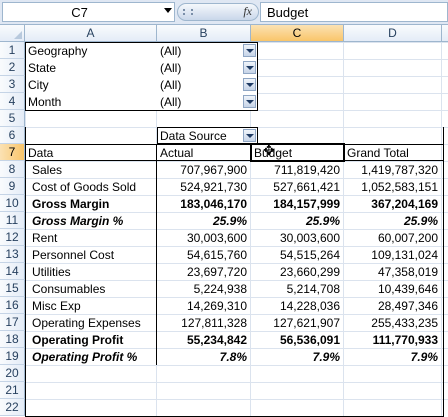 The image size is (448, 417). What do you see at coordinates (297, 255) in the screenshot?
I see `value-cell: 54,515,264` at bounding box center [297, 255].